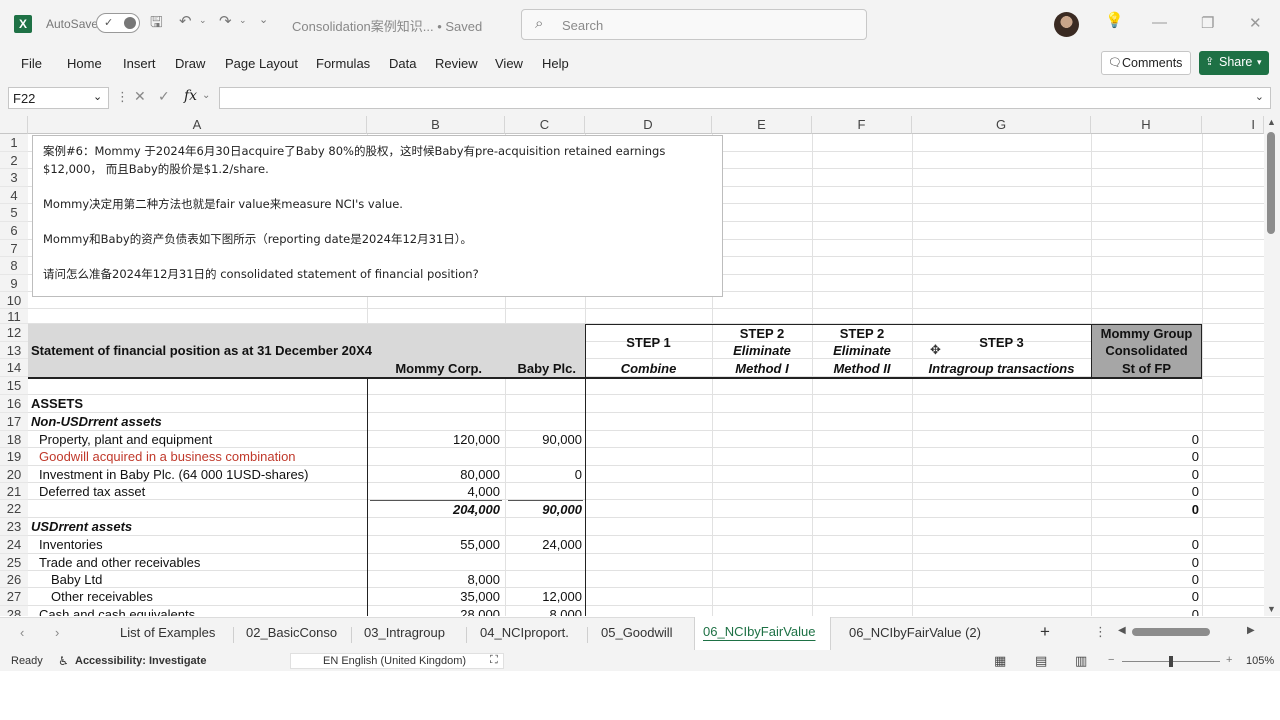  What do you see at coordinates (1114, 20) in the screenshot?
I see `lightbulb-icon: 💡` at bounding box center [1114, 20].